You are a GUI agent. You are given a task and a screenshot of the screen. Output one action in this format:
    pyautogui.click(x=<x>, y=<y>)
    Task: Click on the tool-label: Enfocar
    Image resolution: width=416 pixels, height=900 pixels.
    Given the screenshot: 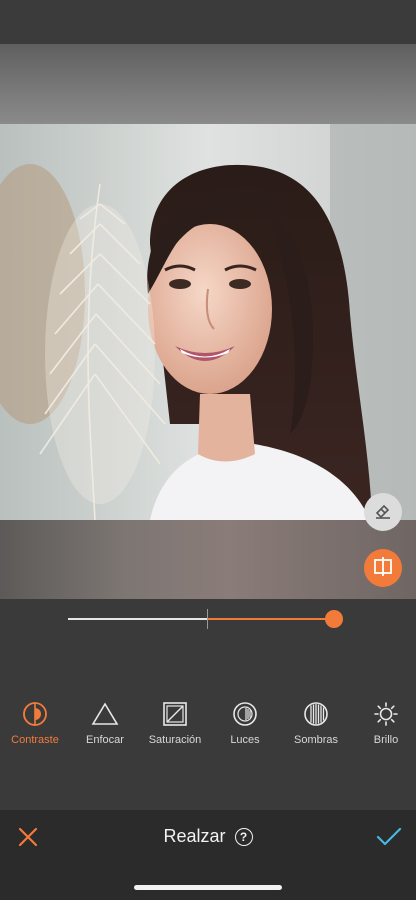 What is the action you would take?
    pyautogui.click(x=105, y=740)
    